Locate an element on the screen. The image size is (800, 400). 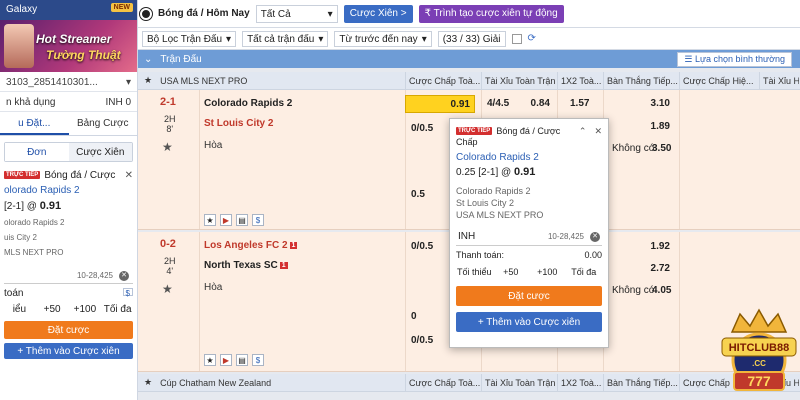
next-goal-odd-2: 2.72 is located at coordinates (646, 269).